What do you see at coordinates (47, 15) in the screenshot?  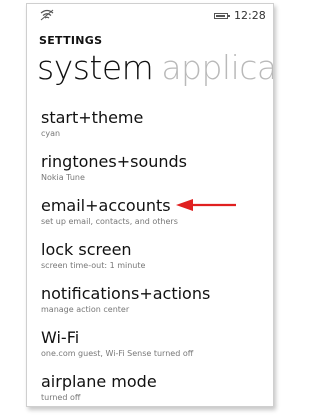 I see `wifi-signal-icon` at bounding box center [47, 15].